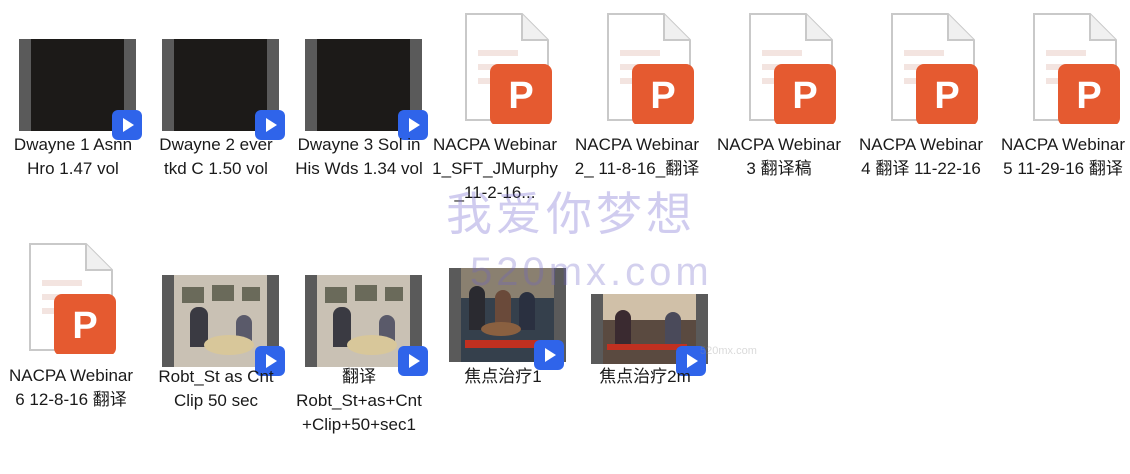 The image size is (1130, 474). I want to click on file-label: NACPA Webinar 6 12-8-16 翻译, so click(71, 387).